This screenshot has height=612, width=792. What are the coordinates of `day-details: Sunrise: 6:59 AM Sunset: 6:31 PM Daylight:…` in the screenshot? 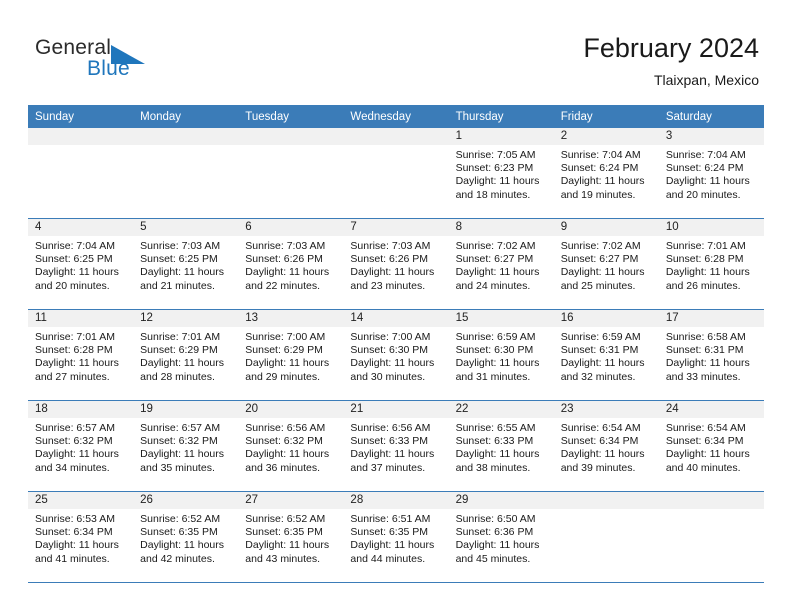 It's located at (606, 355).